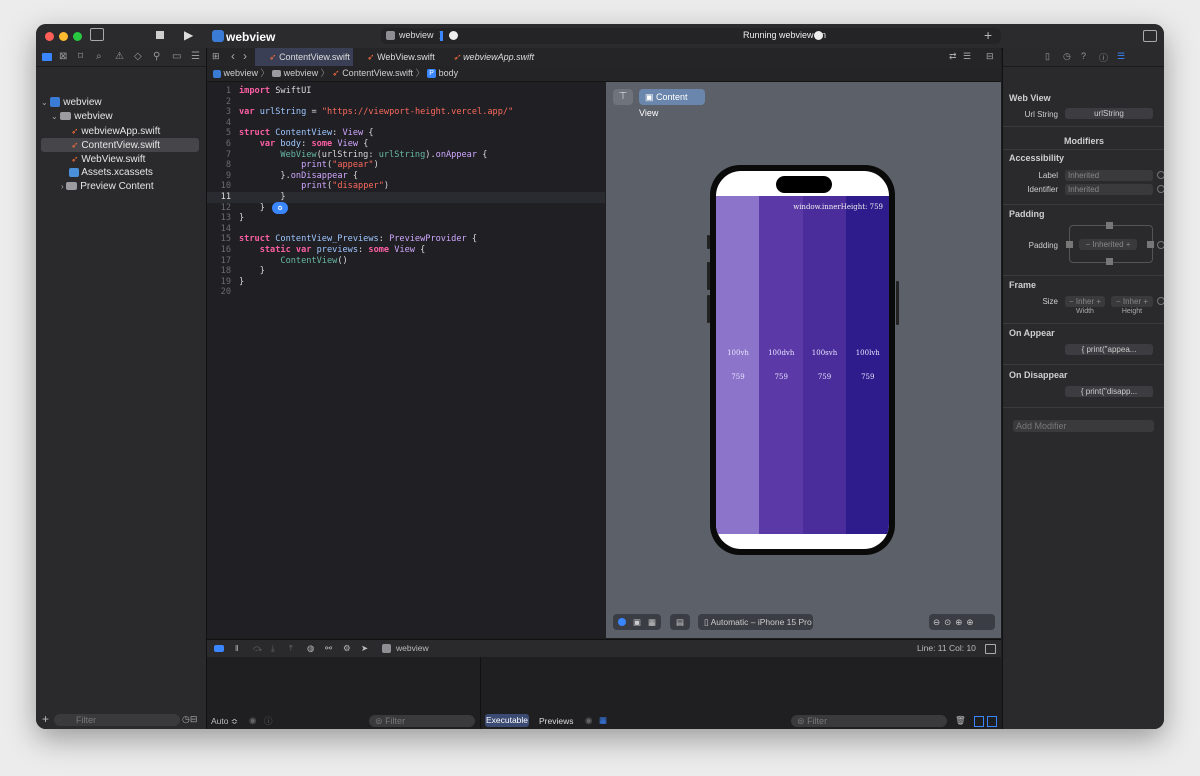 Image resolution: width=1200 pixels, height=776 pixels. I want to click on code-line: WebView(urlString: urlString).onAppear {, so click(363, 155).